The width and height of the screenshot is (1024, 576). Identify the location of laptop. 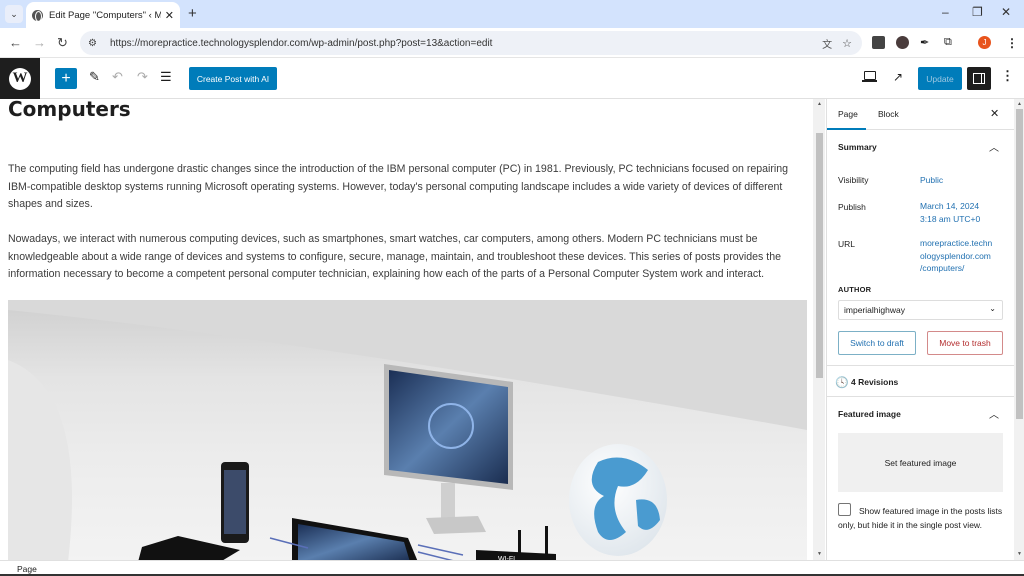
(355, 539).